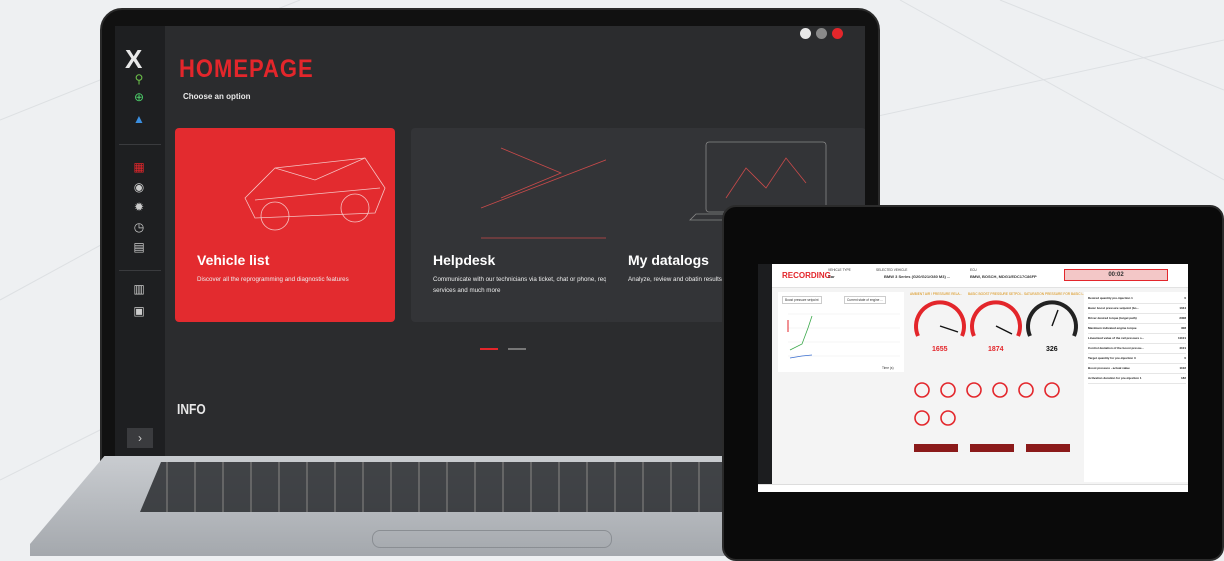 The height and width of the screenshot is (561, 1224). I want to click on list-item: Desired quantity pre-injection 10, so click(1137, 300).